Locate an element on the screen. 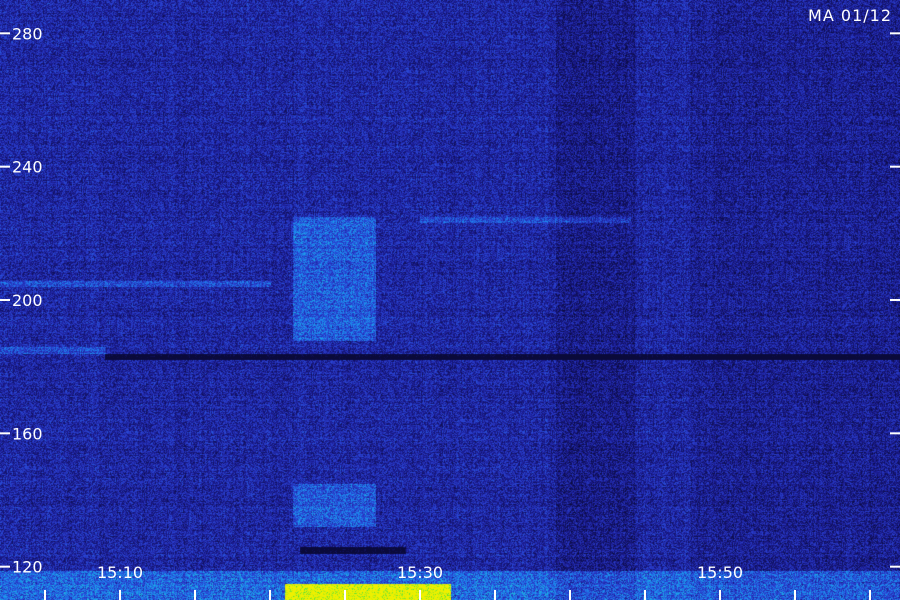  station-label: MA 01/12 is located at coordinates (850, 15).